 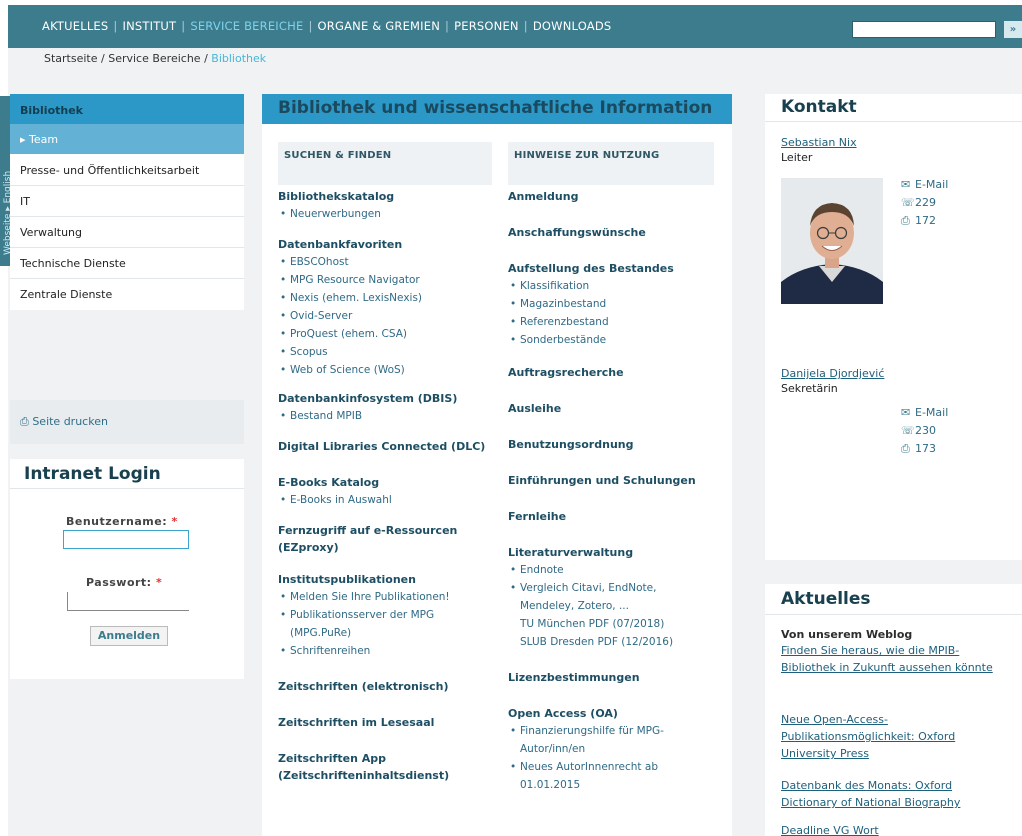 I want to click on contact-person: Danijela Djordjević Sekretärin, so click(x=832, y=381).